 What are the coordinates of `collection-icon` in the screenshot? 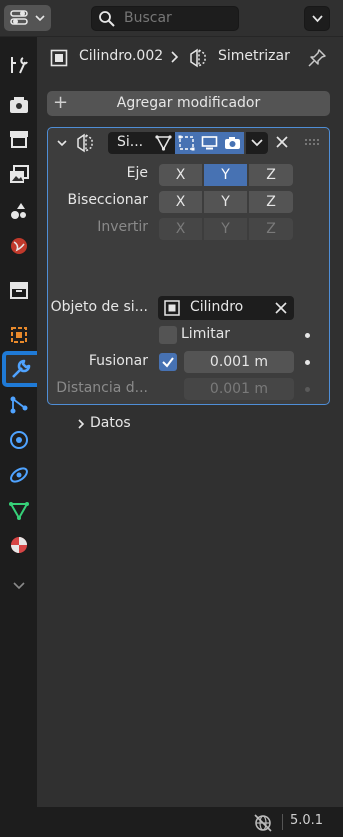 It's located at (19, 290).